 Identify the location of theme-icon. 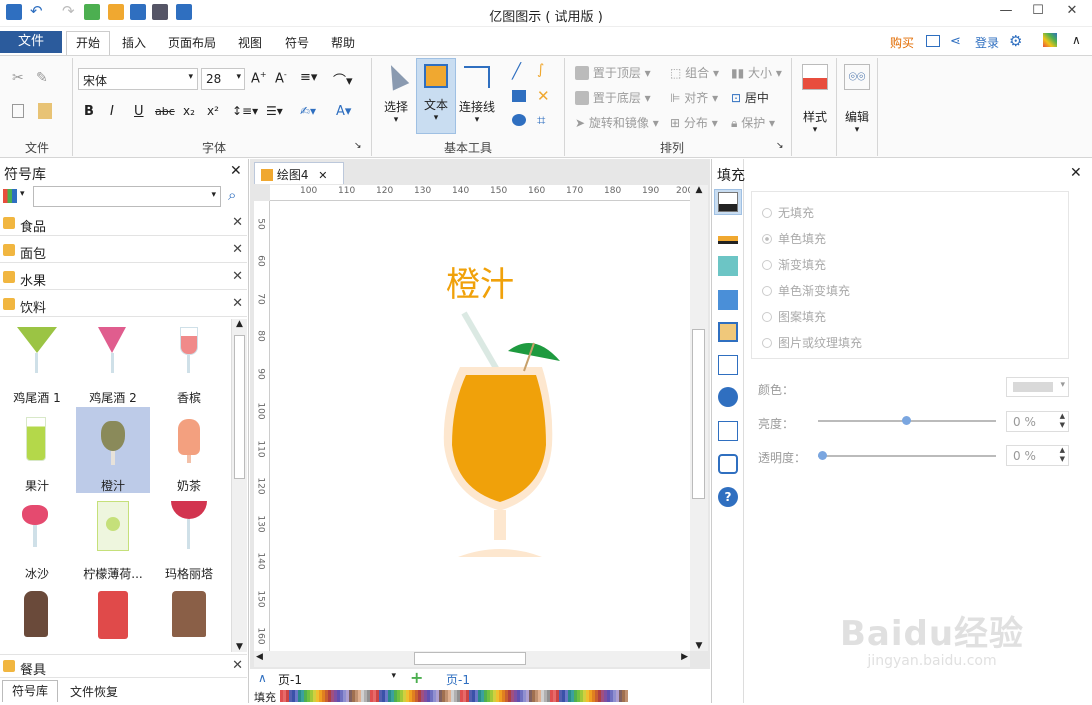
(1050, 40).